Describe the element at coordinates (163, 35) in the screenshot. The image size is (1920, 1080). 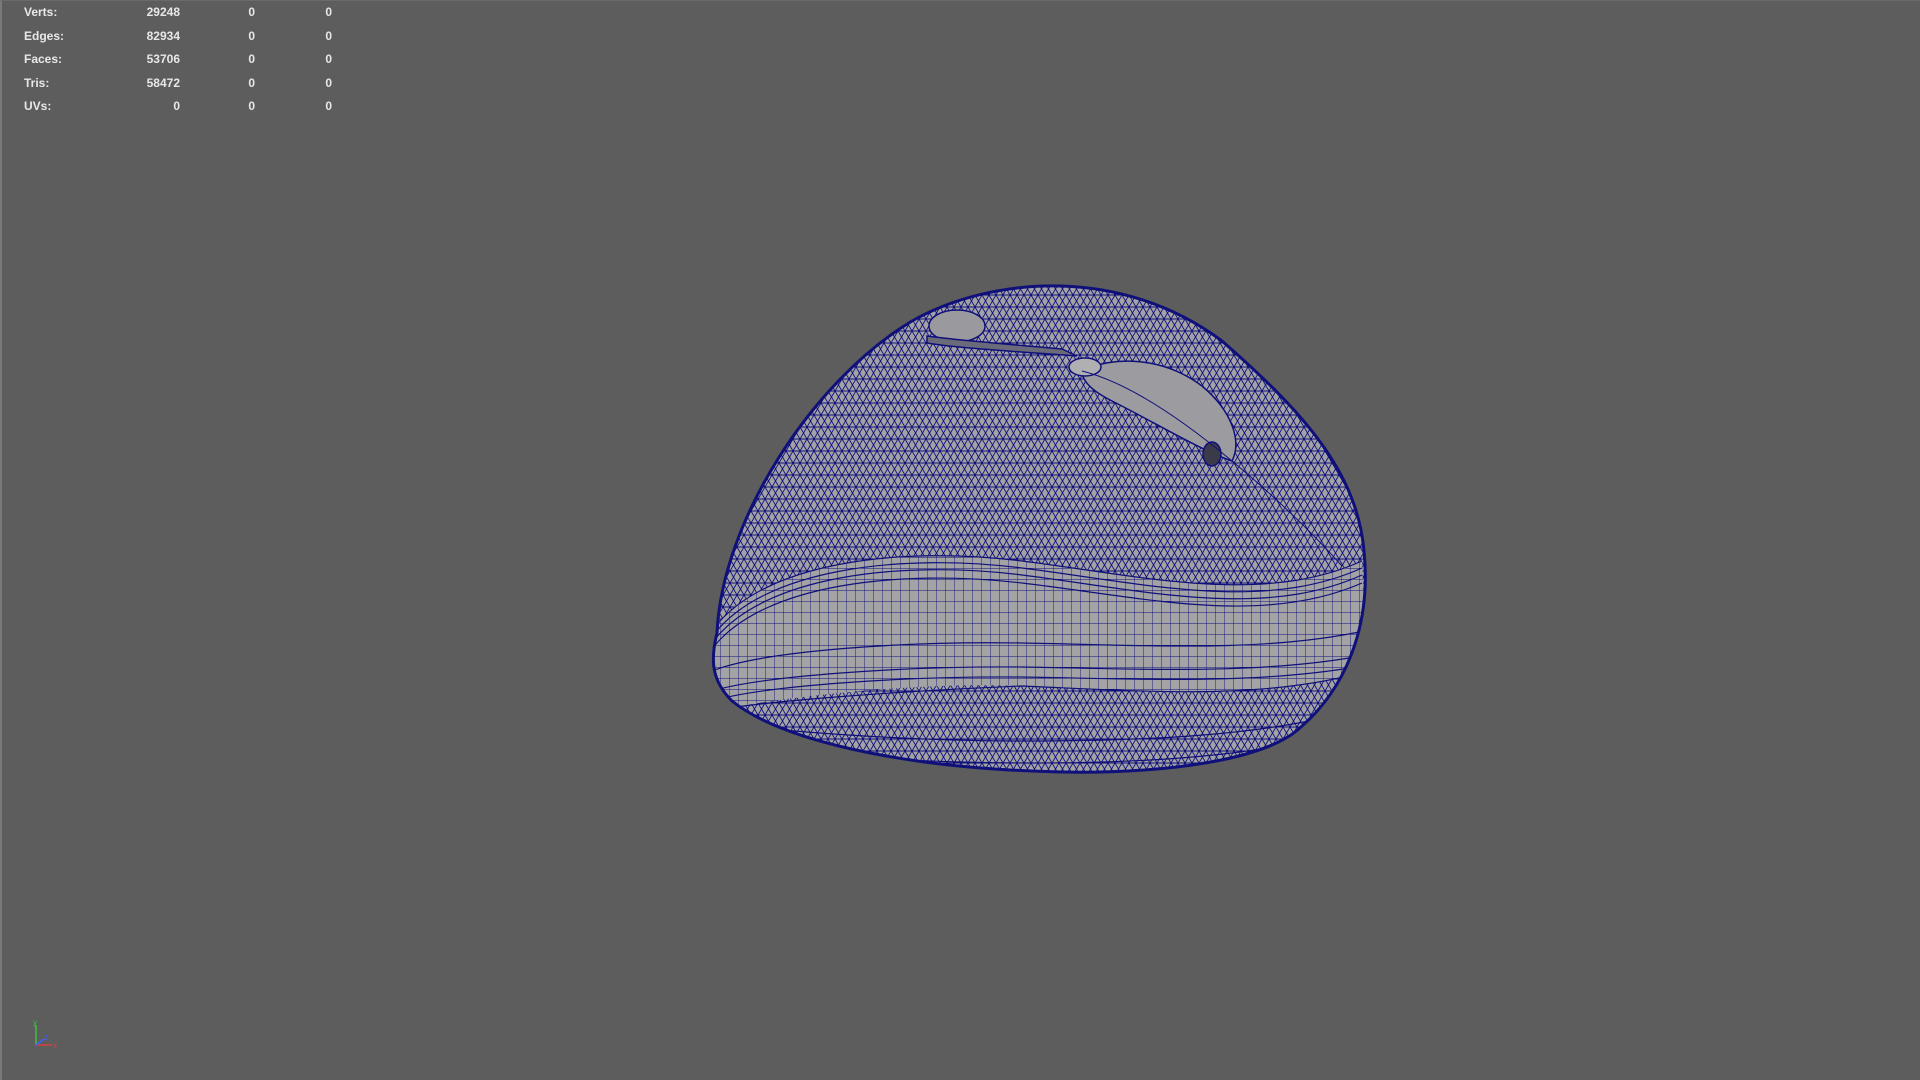
I see `hud-value: 82934` at that location.